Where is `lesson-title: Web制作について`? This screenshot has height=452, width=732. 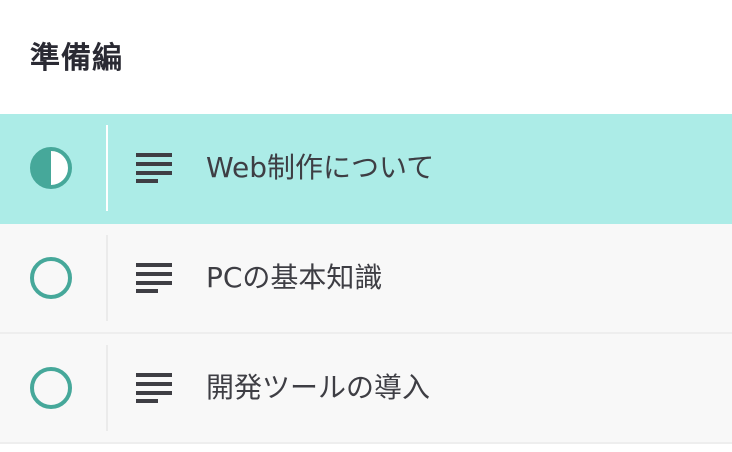
lesson-title: Web制作について is located at coordinates (320, 167).